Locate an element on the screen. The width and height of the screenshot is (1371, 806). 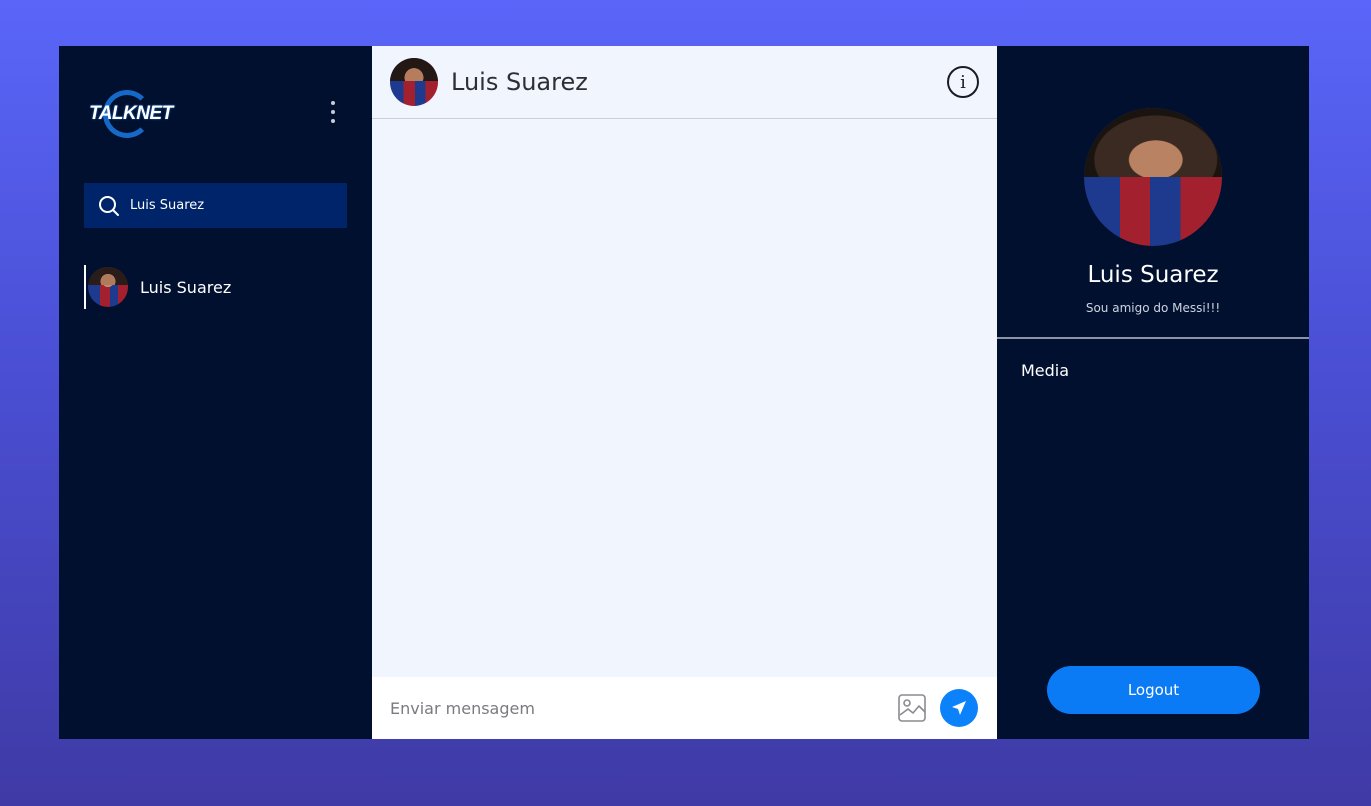
chat-avatar is located at coordinates (414, 82).